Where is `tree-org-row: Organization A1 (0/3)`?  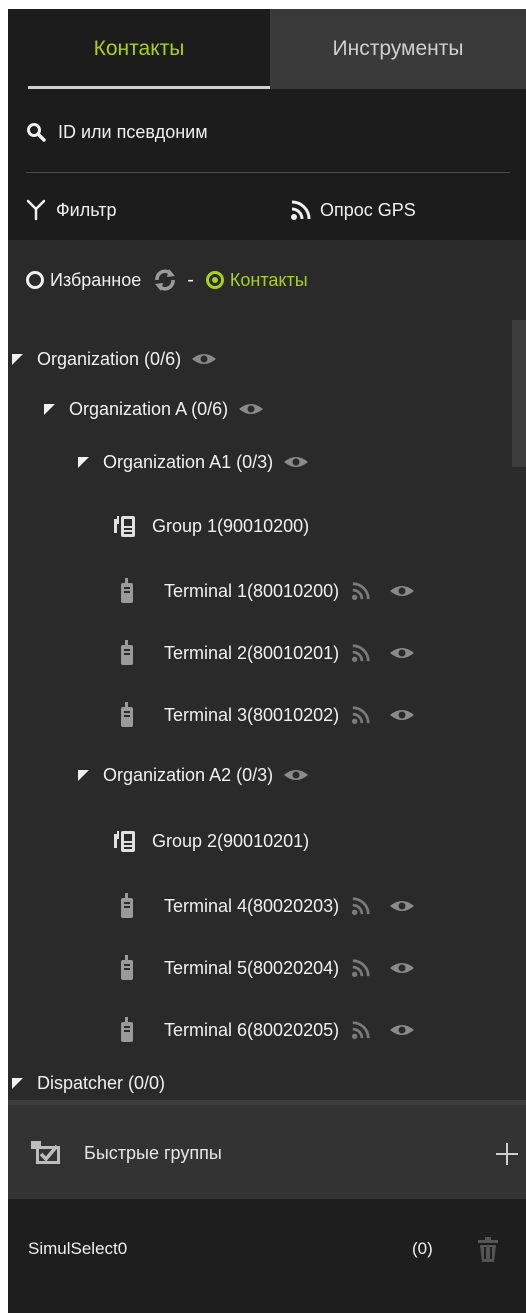 tree-org-row: Organization A1 (0/3) is located at coordinates (193, 462).